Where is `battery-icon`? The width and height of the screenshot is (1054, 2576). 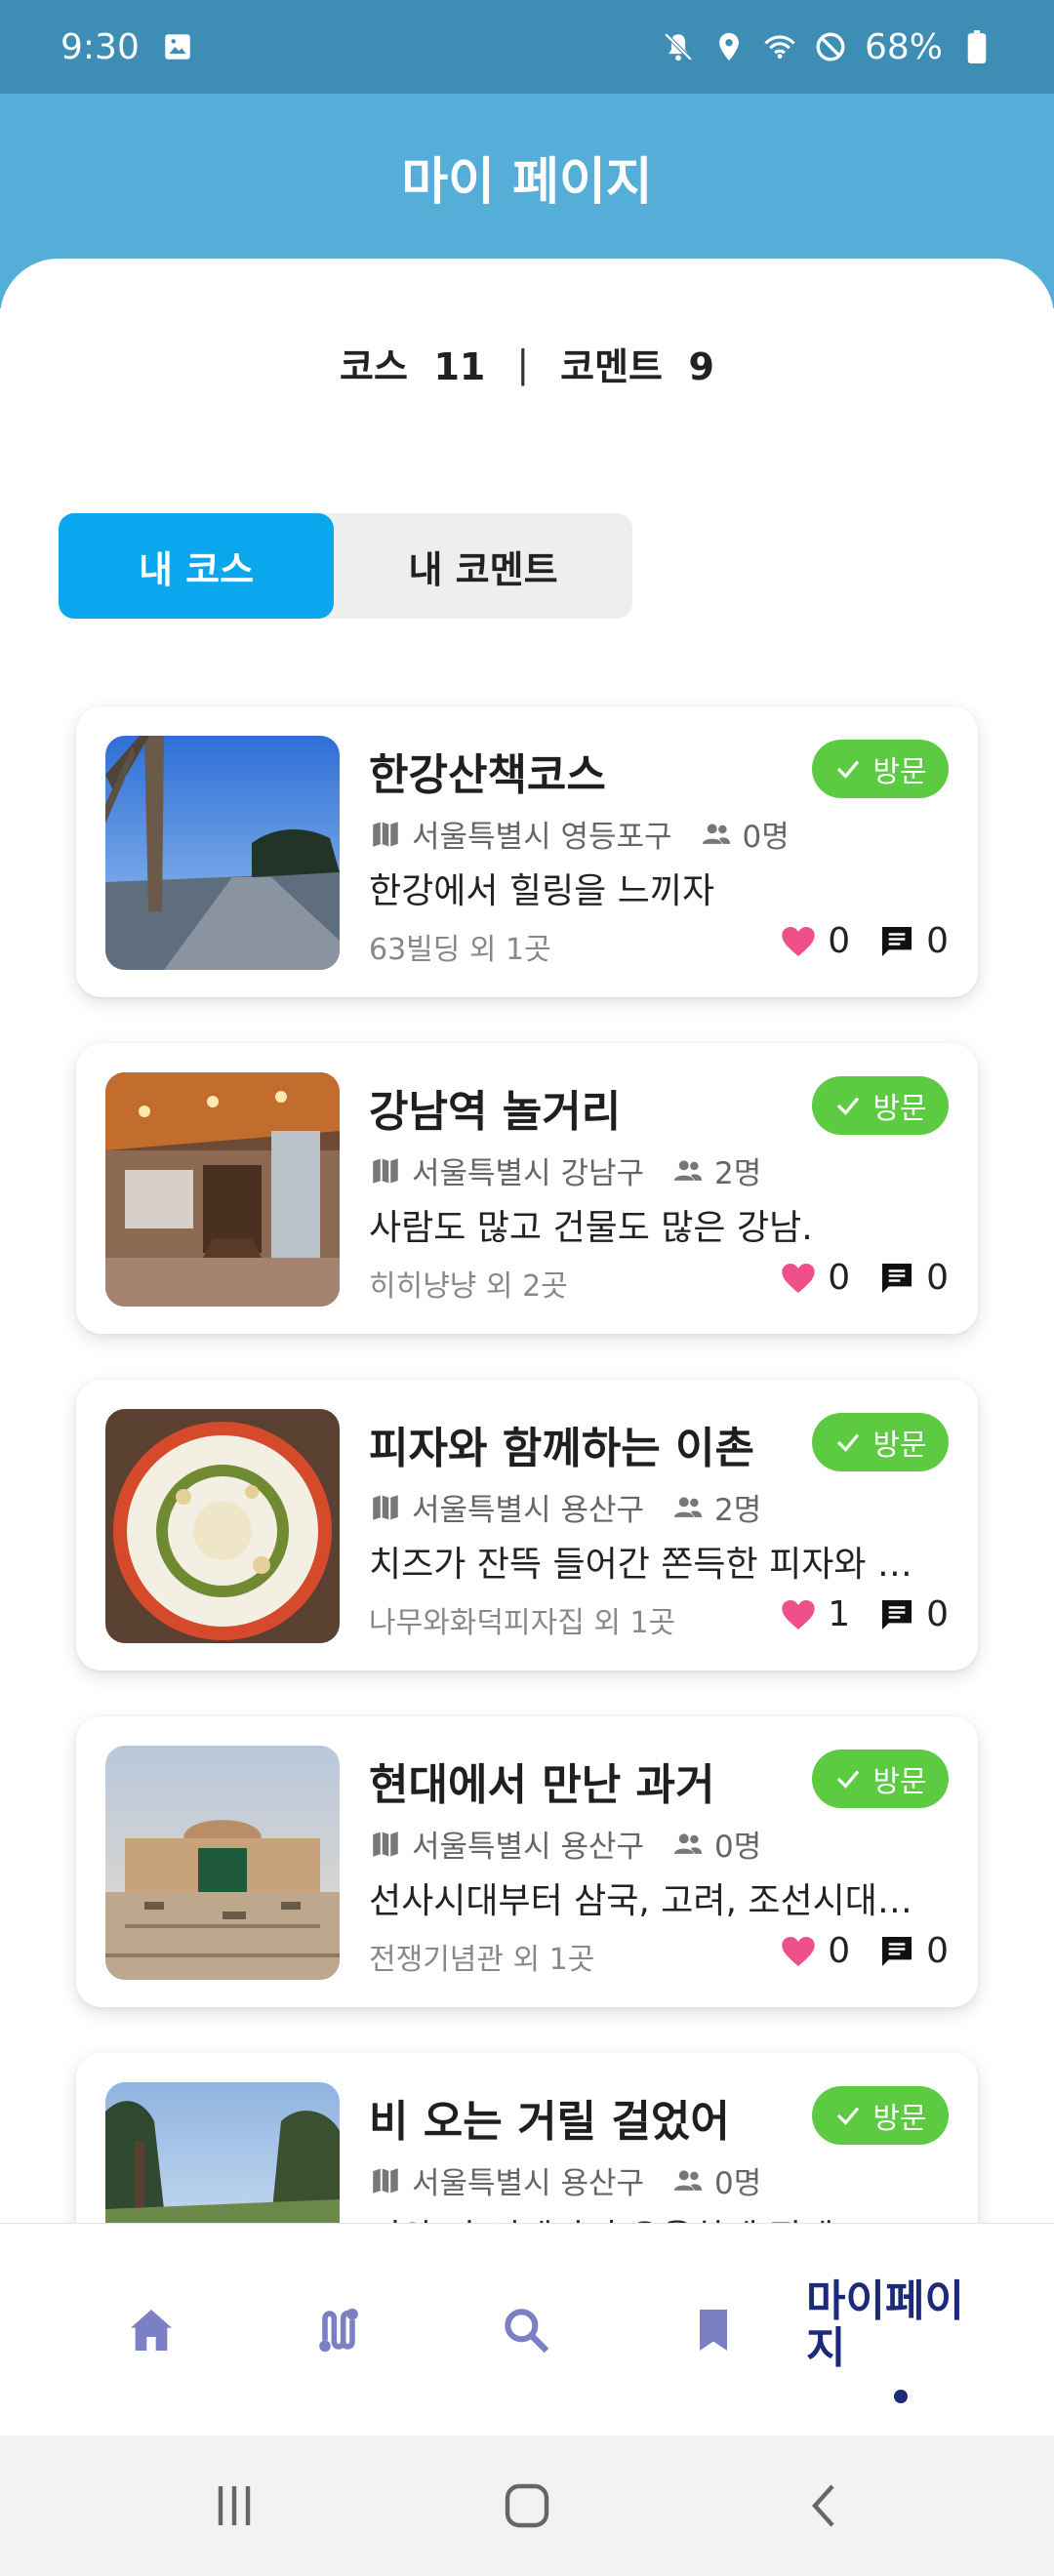
battery-icon is located at coordinates (977, 46).